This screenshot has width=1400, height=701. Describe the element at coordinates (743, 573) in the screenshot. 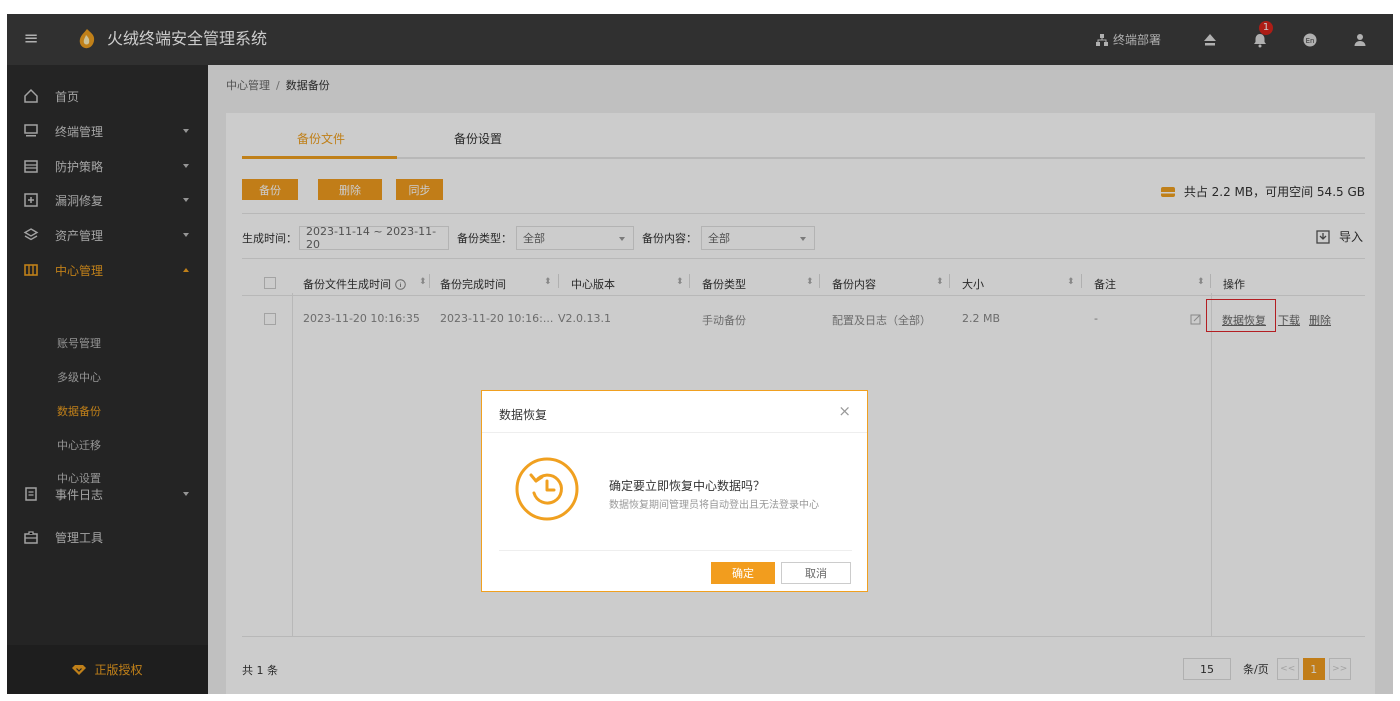

I see `confirm-button: 确定` at that location.